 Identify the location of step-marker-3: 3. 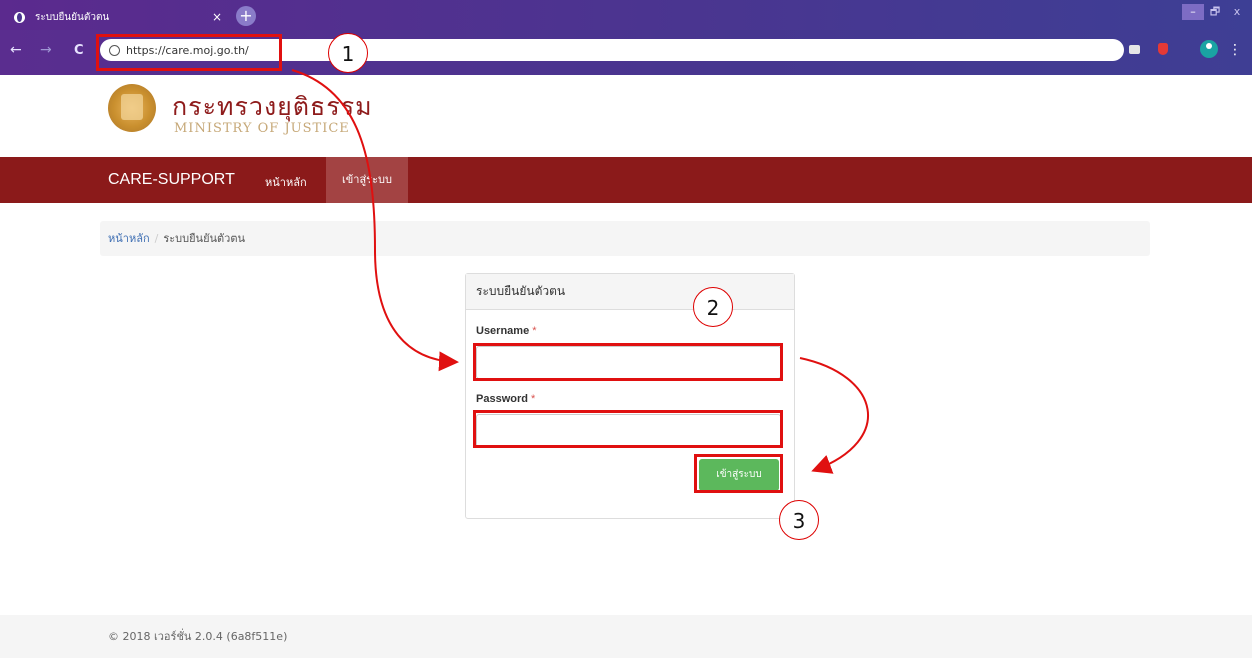
(799, 520).